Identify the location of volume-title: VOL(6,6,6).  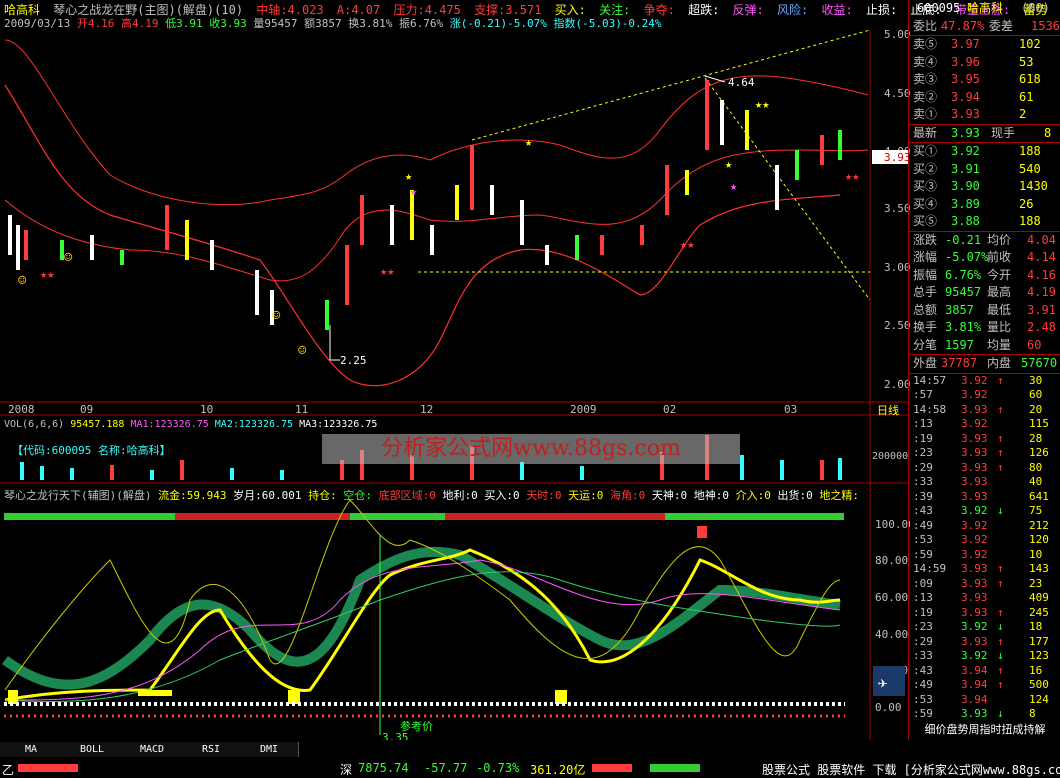
(34, 424).